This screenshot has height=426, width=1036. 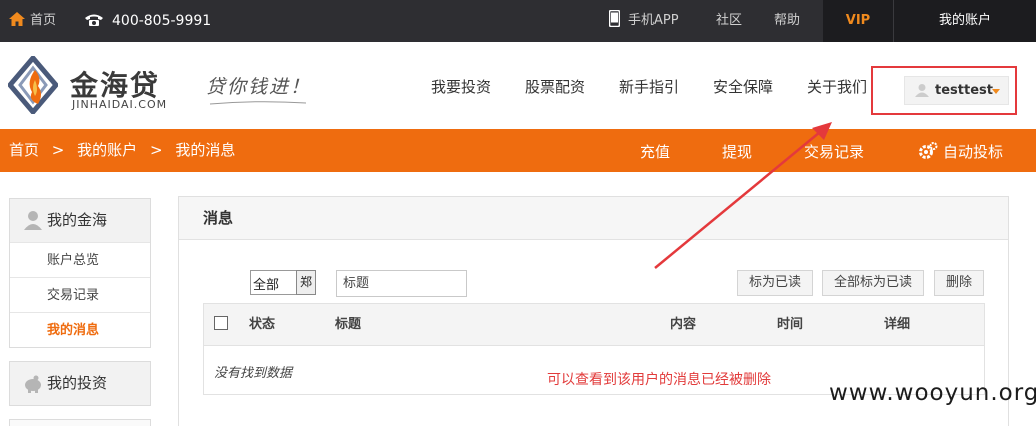 What do you see at coordinates (259, 87) in the screenshot?
I see `slogan: 贷你钱进！` at bounding box center [259, 87].